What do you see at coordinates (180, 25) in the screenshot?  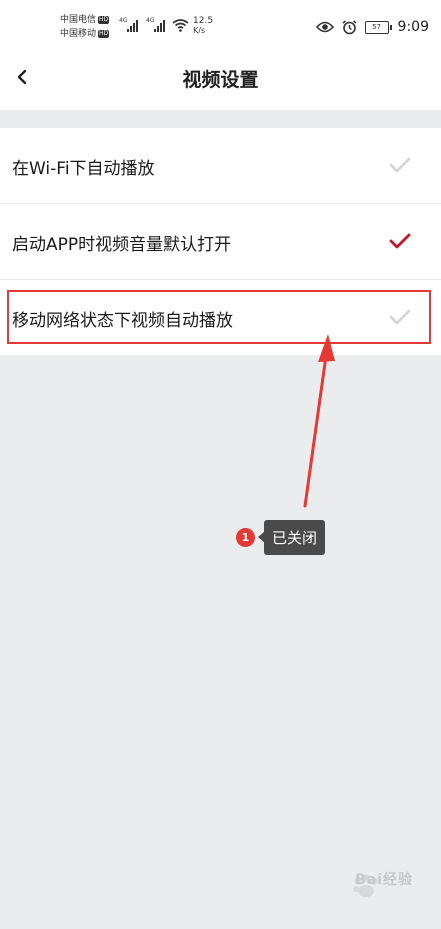 I see `wifi-icon` at bounding box center [180, 25].